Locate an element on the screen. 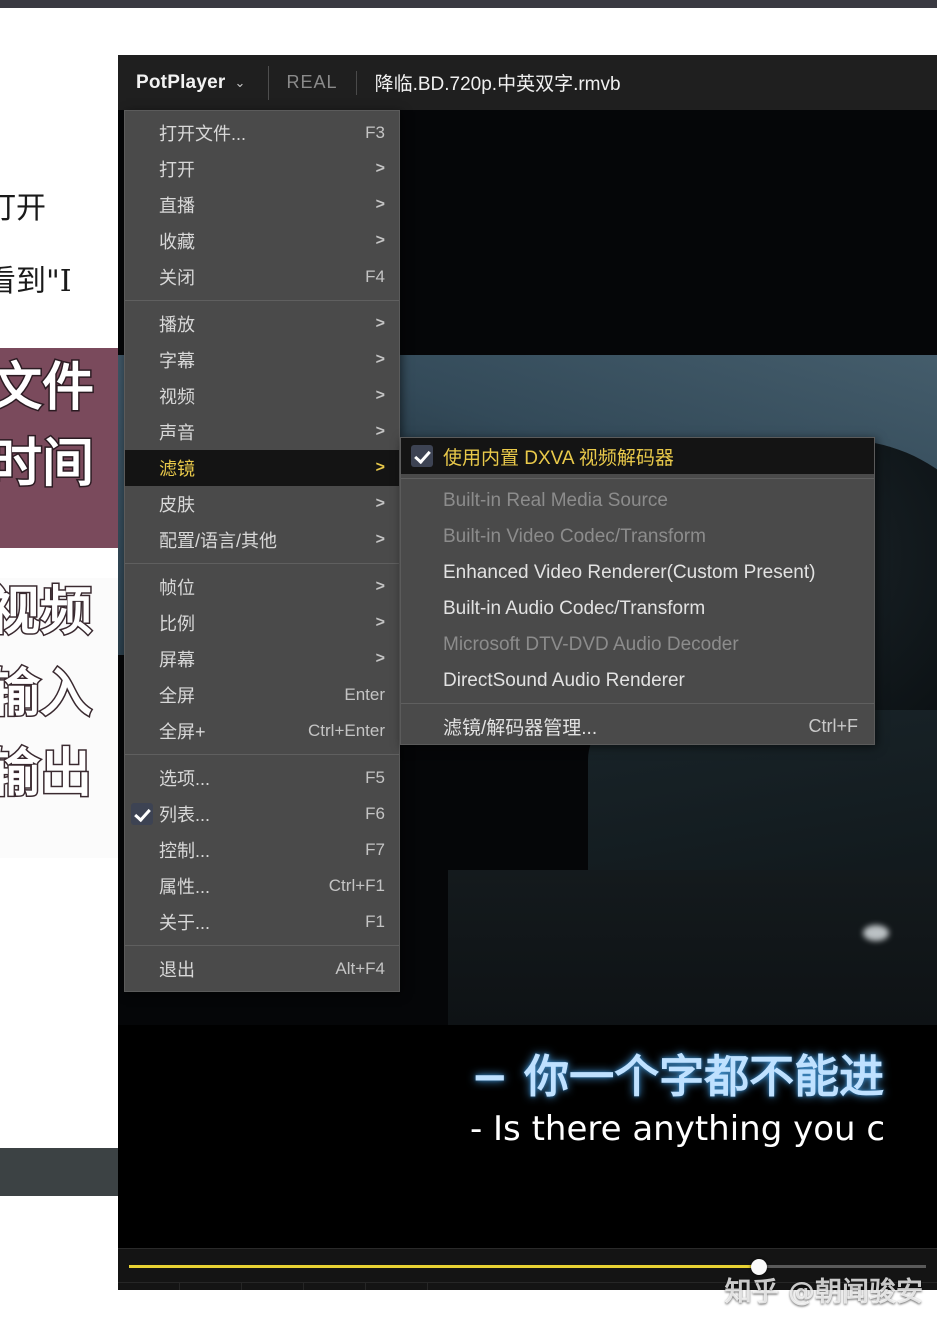 The image size is (937, 1327). menu-item-label: 皮肤 is located at coordinates (177, 505).